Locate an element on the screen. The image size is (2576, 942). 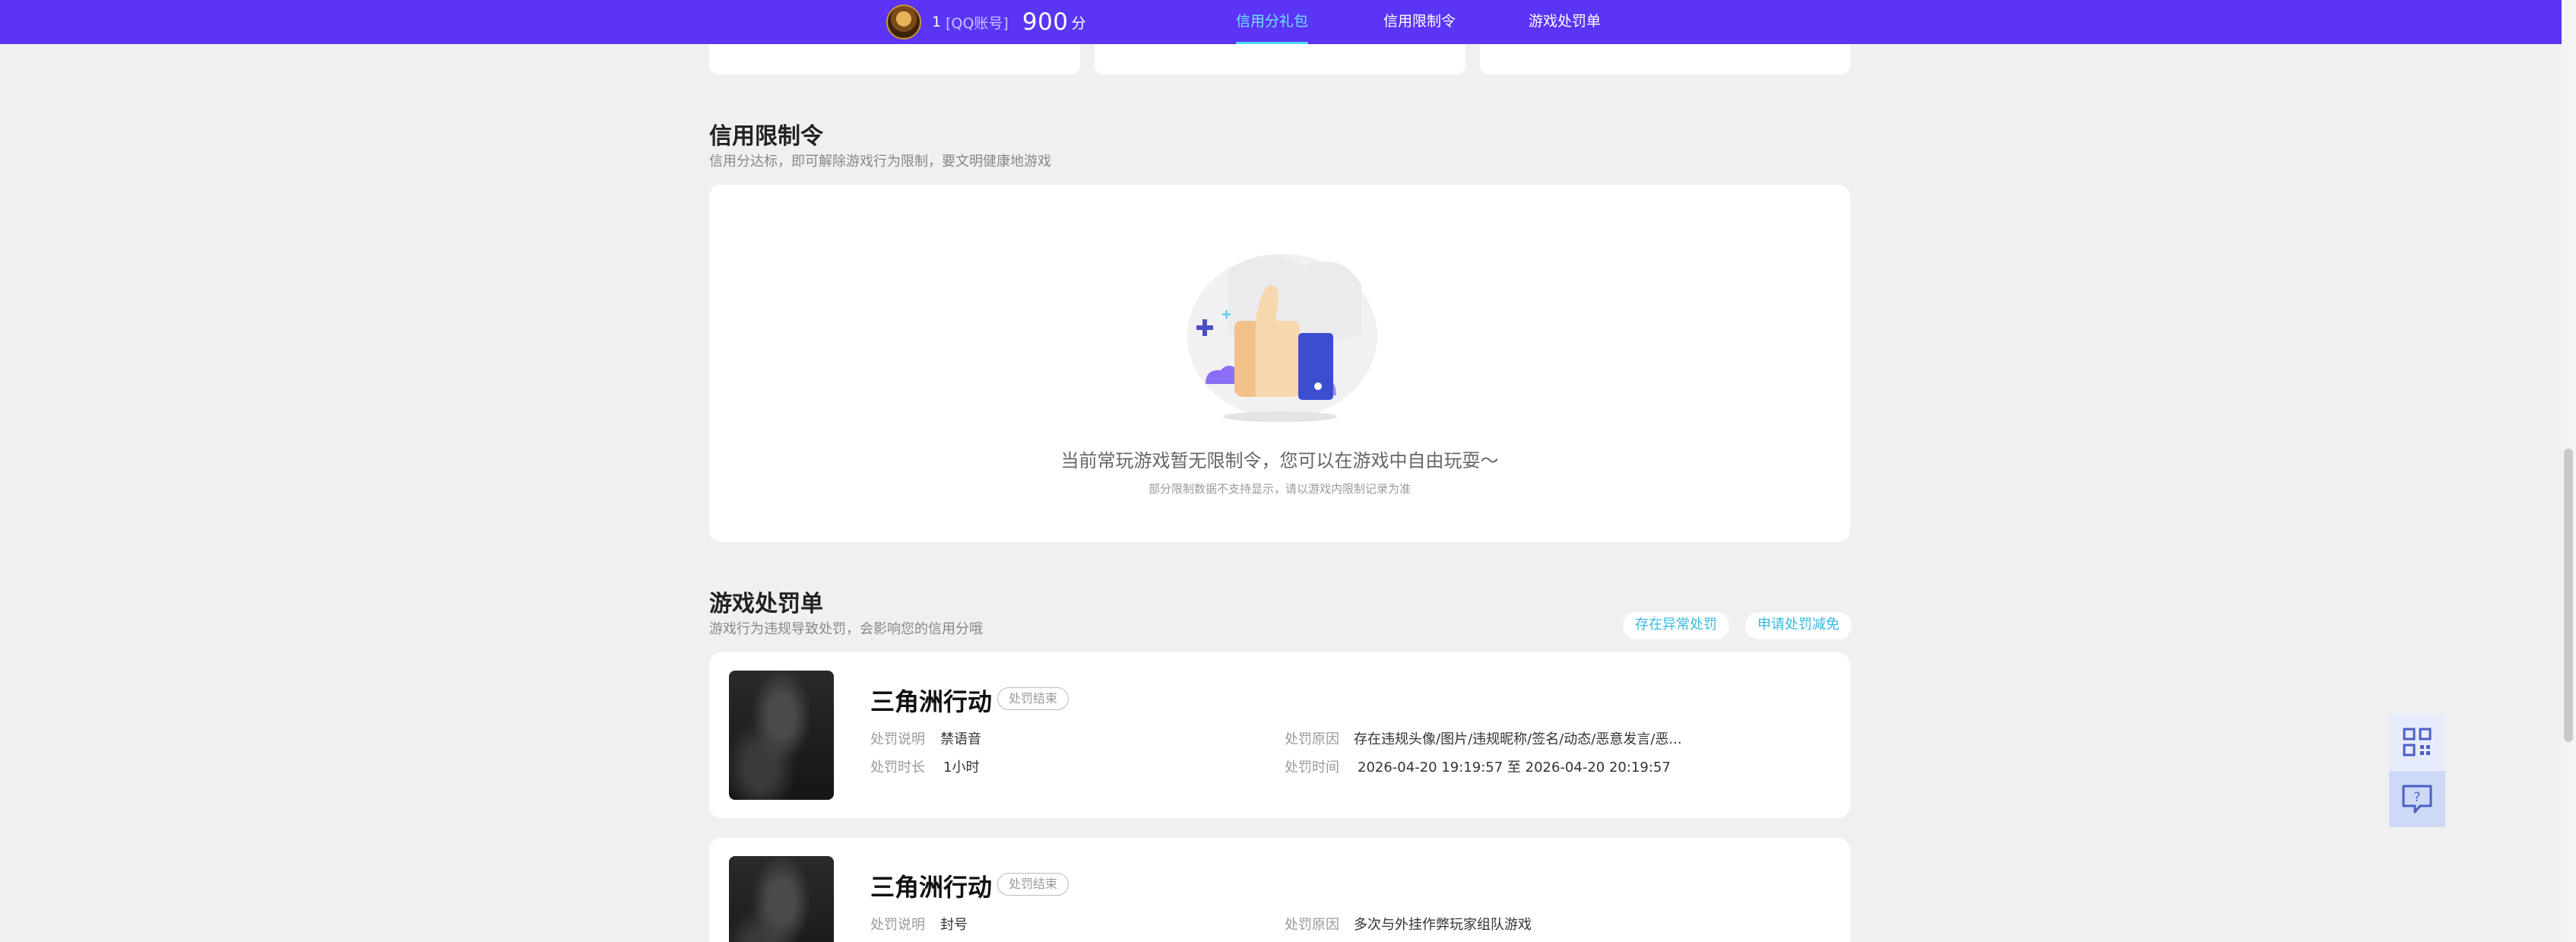
apply-penalty-reduction-button: 申请处罚减免 is located at coordinates (1799, 625).